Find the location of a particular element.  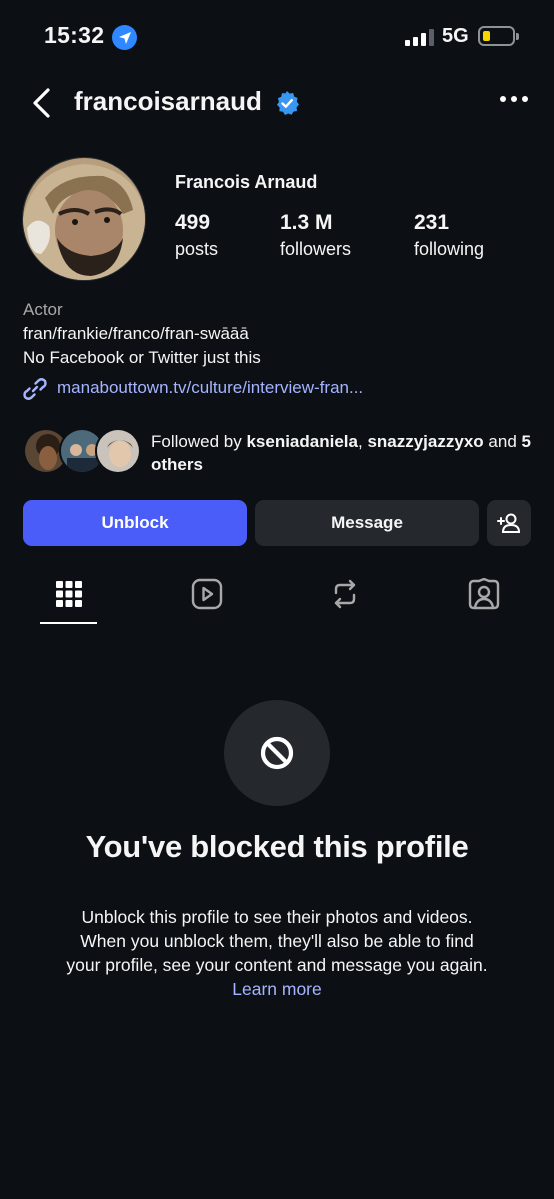

location-arrow-icon is located at coordinates (124, 37).